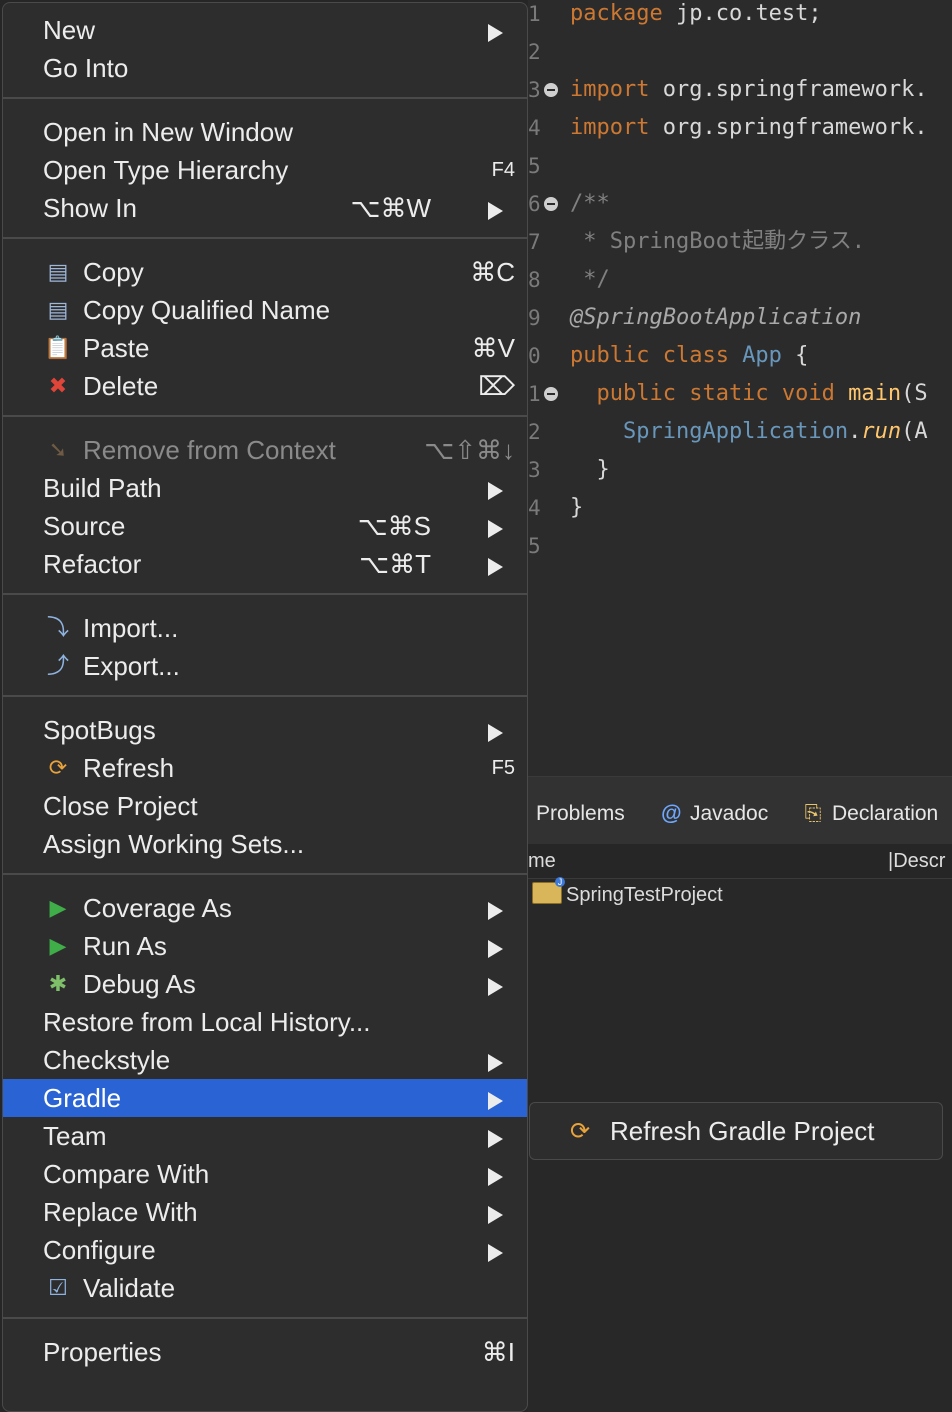 This screenshot has width=952, height=1412. I want to click on javadoc-icon: @, so click(671, 813).